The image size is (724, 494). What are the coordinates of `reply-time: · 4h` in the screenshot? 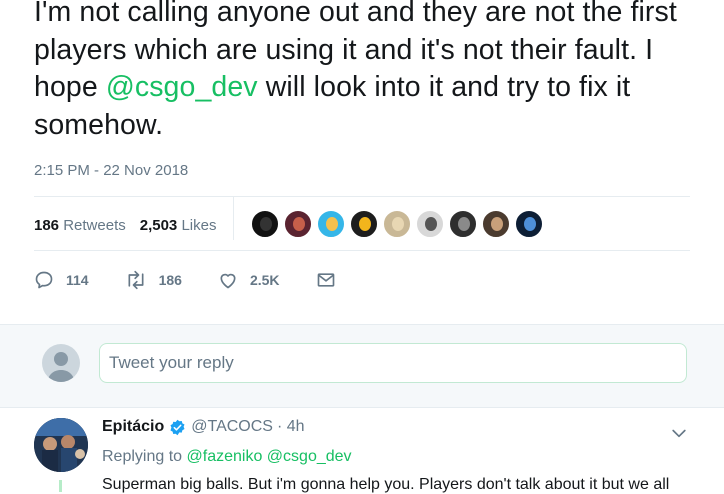 It's located at (291, 427).